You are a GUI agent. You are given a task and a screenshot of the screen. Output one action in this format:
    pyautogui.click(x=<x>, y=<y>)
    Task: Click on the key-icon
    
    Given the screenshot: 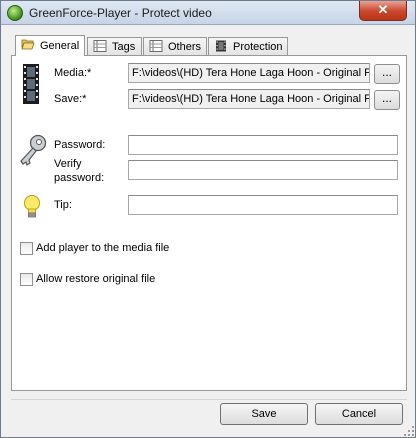 What is the action you would take?
    pyautogui.click(x=33, y=150)
    